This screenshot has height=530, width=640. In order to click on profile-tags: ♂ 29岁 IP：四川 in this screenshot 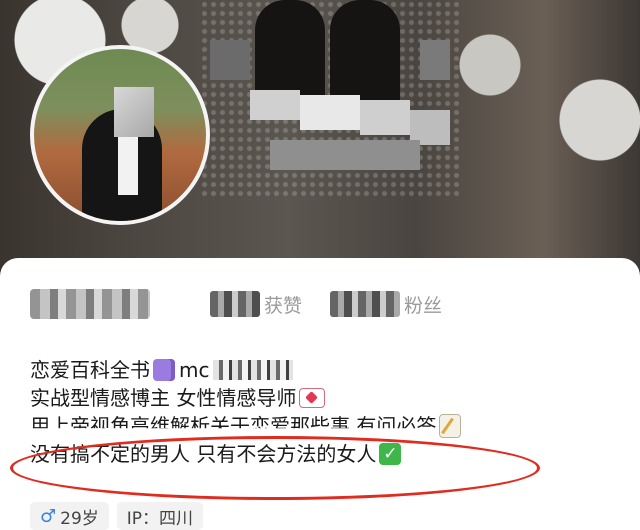, I will do `click(117, 516)`.